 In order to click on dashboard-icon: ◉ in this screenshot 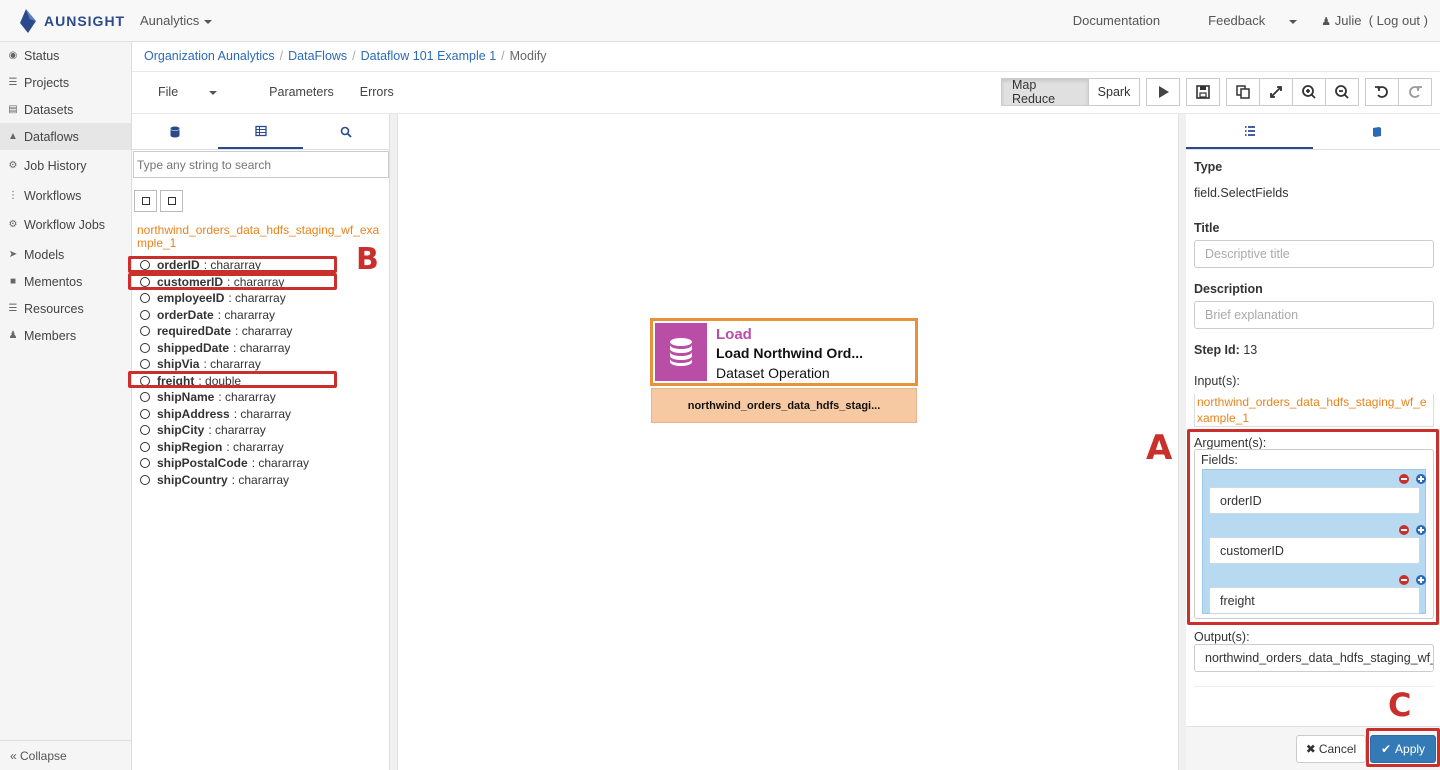, I will do `click(13, 55)`.